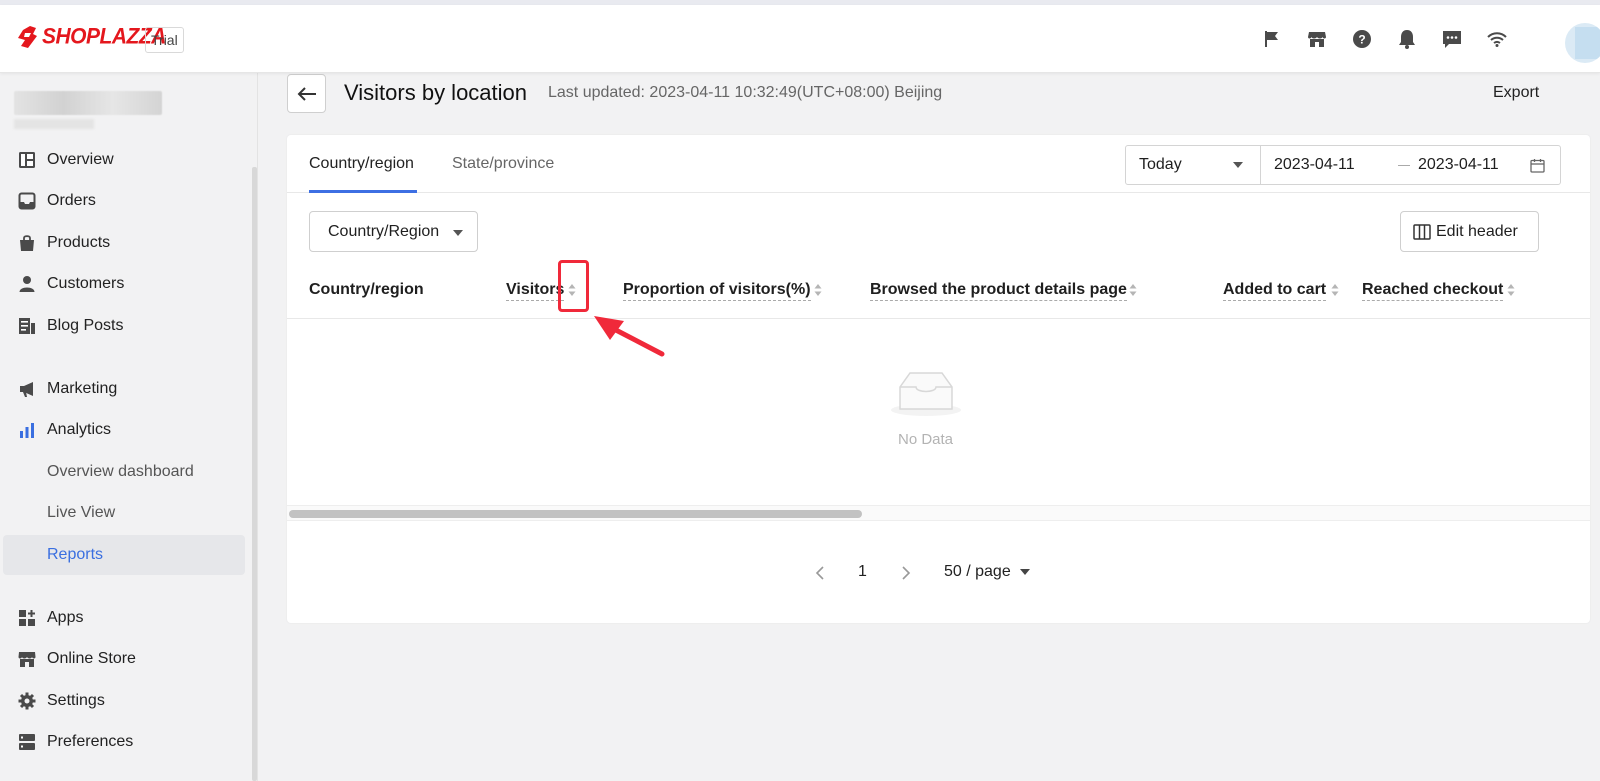 Image resolution: width=1600 pixels, height=781 pixels. Describe the element at coordinates (27, 201) in the screenshot. I see `orders-icon` at that location.